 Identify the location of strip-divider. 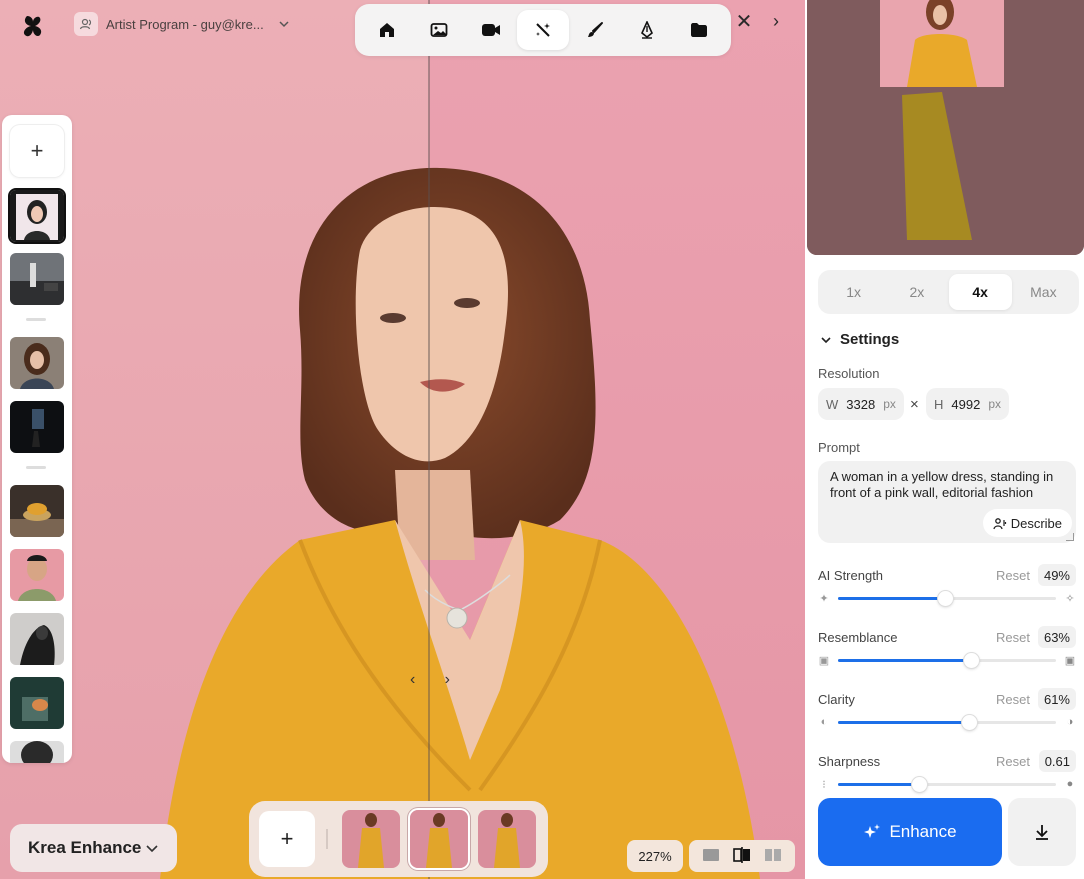
(327, 839).